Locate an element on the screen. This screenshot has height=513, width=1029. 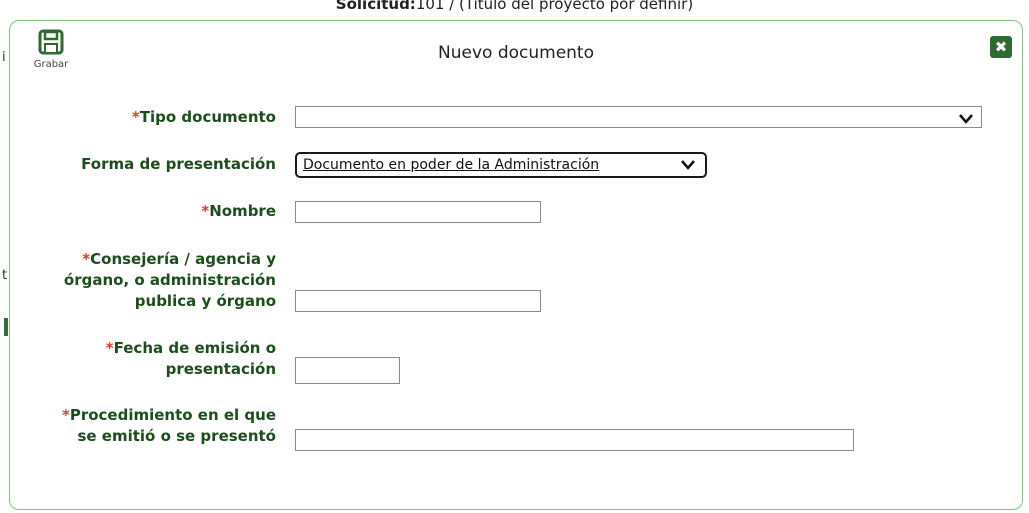
forma-presentacion-label: Forma de presentación is located at coordinates (178, 164).